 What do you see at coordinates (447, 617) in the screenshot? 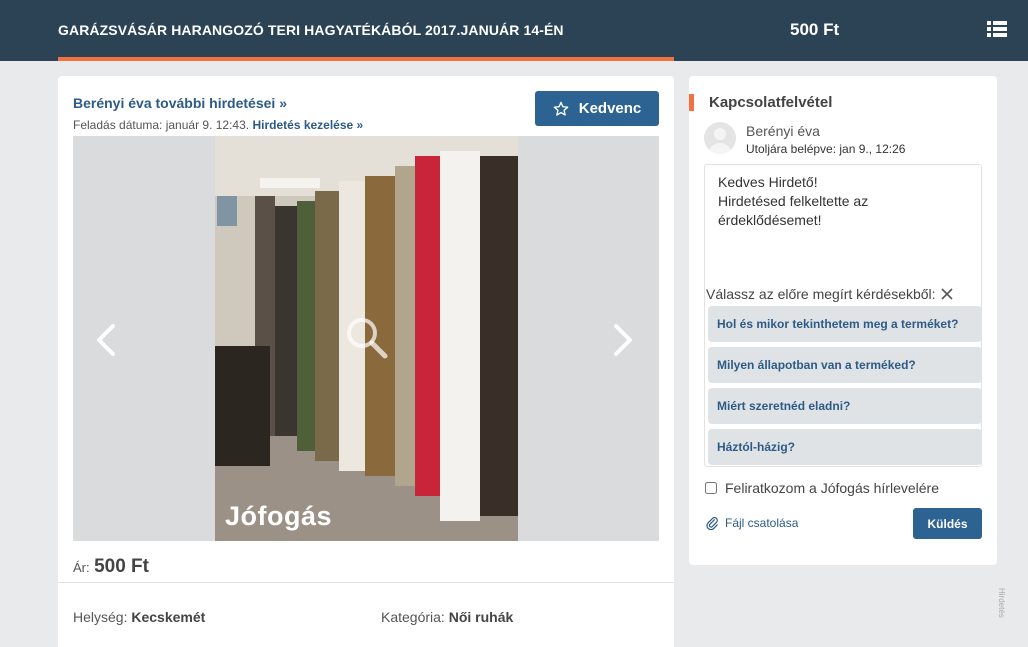
I see `category: Kategória: Női ruhák` at bounding box center [447, 617].